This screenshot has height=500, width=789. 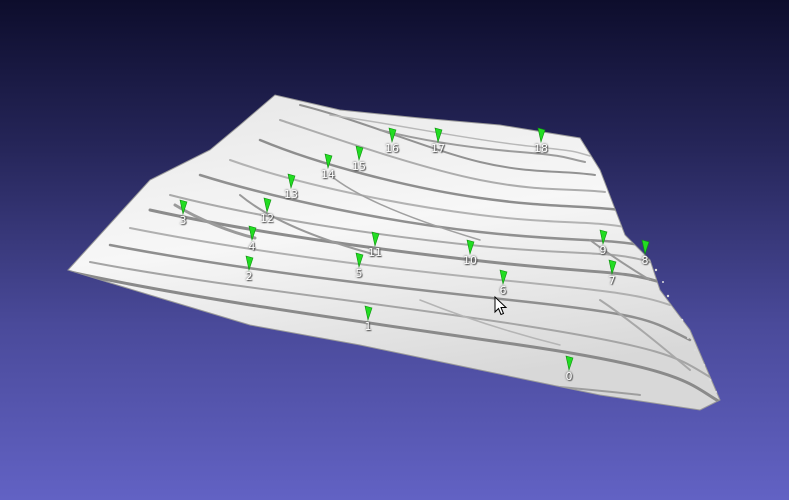 I want to click on marker-label: 11, so click(x=375, y=252).